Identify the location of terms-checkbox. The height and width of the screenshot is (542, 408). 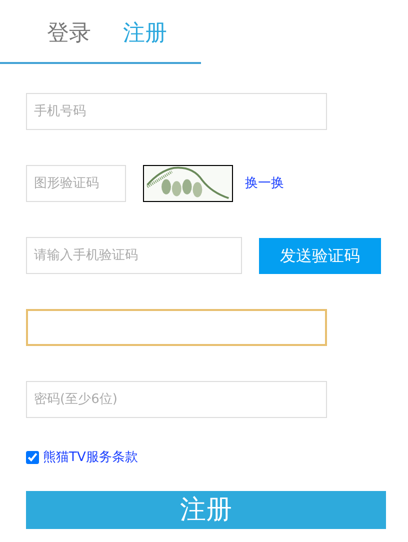
(32, 457).